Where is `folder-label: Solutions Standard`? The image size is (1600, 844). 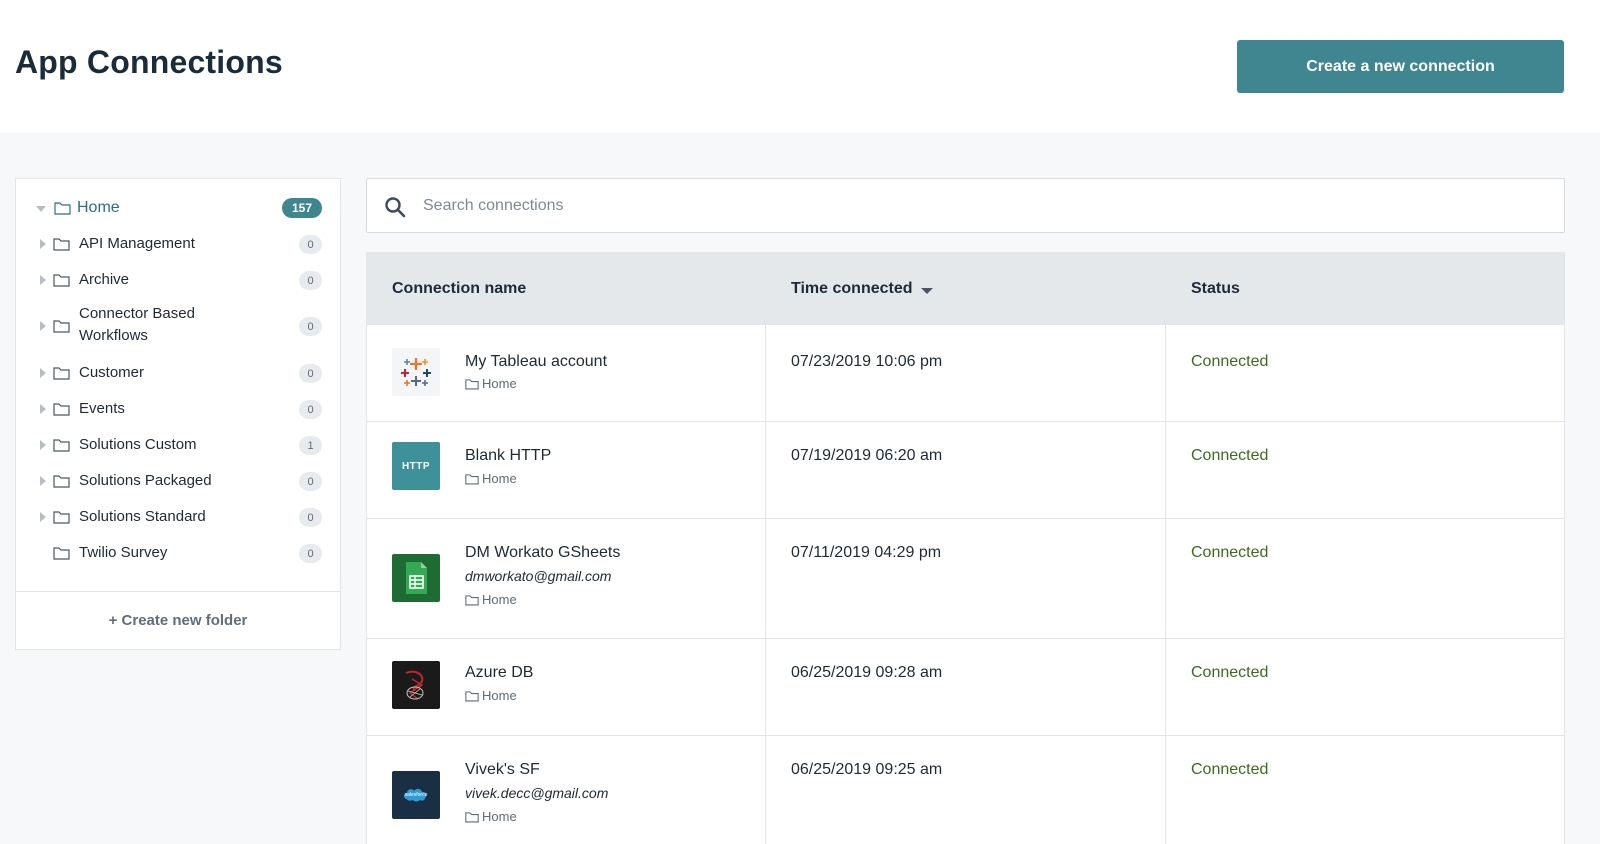
folder-label: Solutions Standard is located at coordinates (142, 516).